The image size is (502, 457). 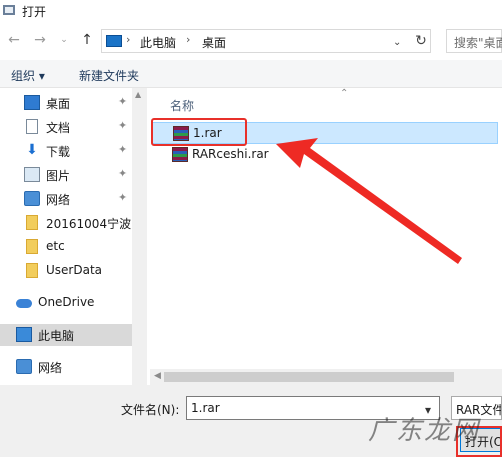 I want to click on desktop-icon, so click(x=32, y=102).